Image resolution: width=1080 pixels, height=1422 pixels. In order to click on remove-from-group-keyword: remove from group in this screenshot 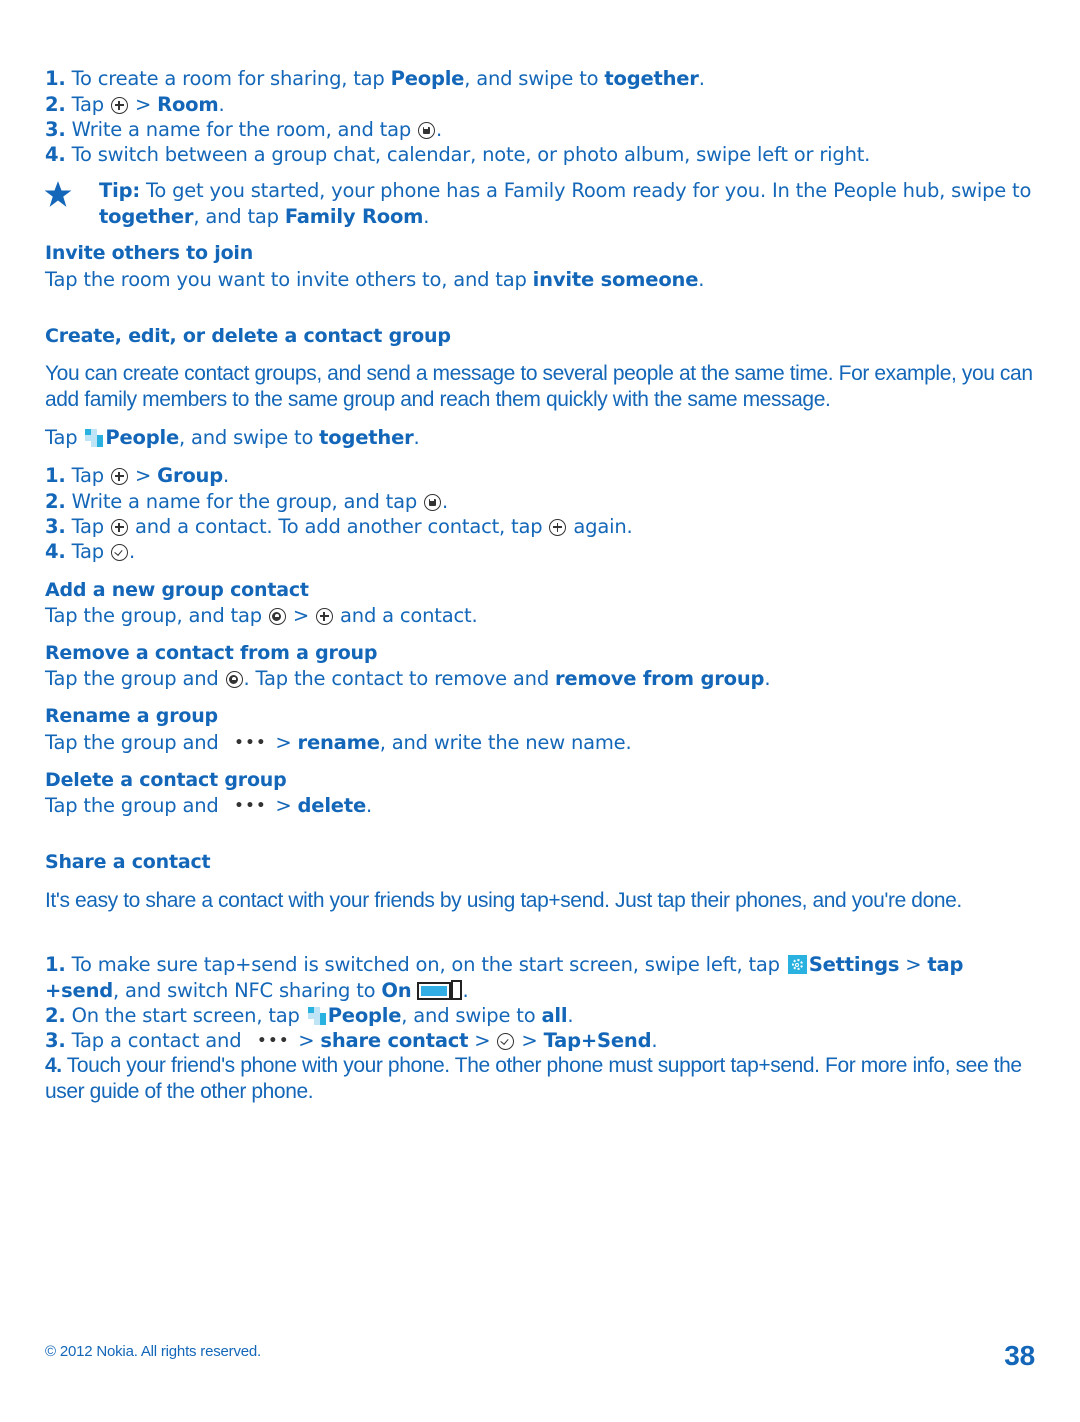, I will do `click(660, 678)`.